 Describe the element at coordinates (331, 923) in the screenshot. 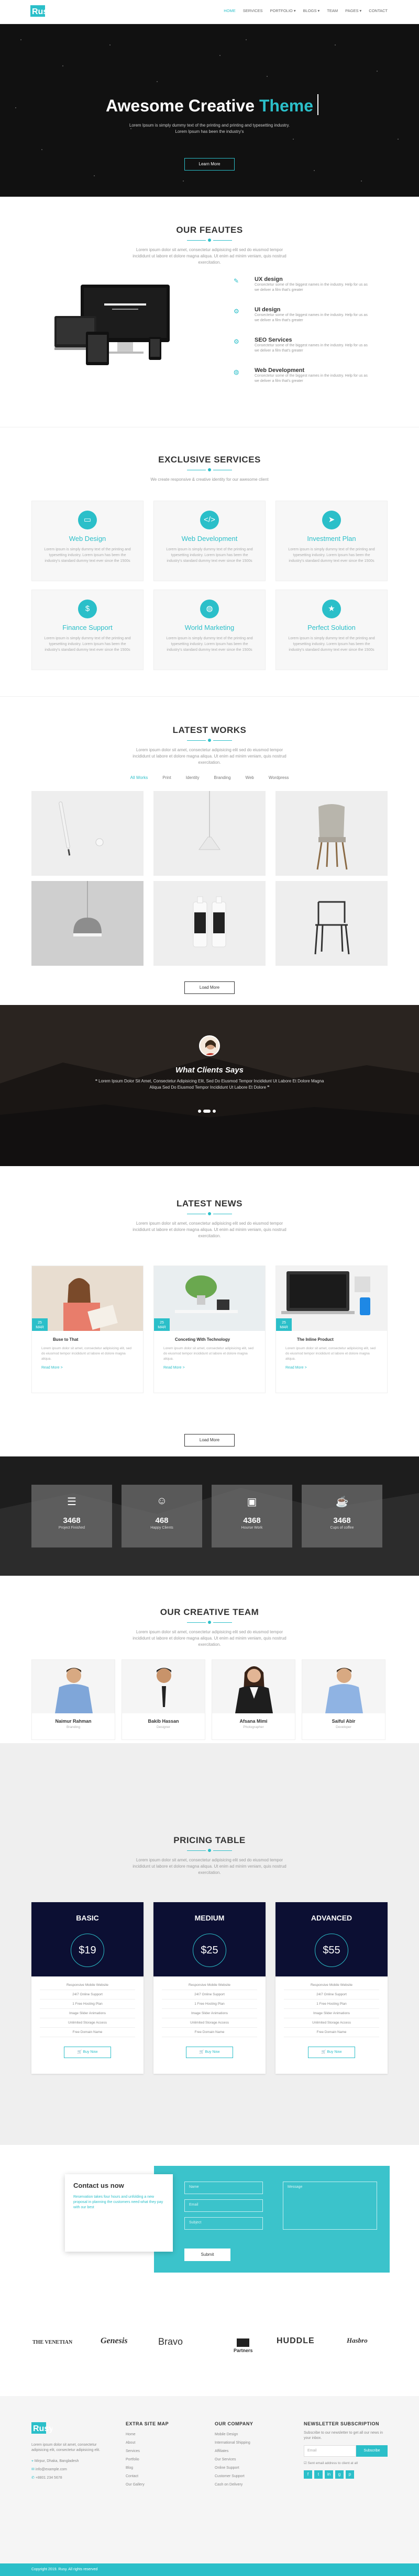

I see `portfolio-item-metal-chair` at that location.